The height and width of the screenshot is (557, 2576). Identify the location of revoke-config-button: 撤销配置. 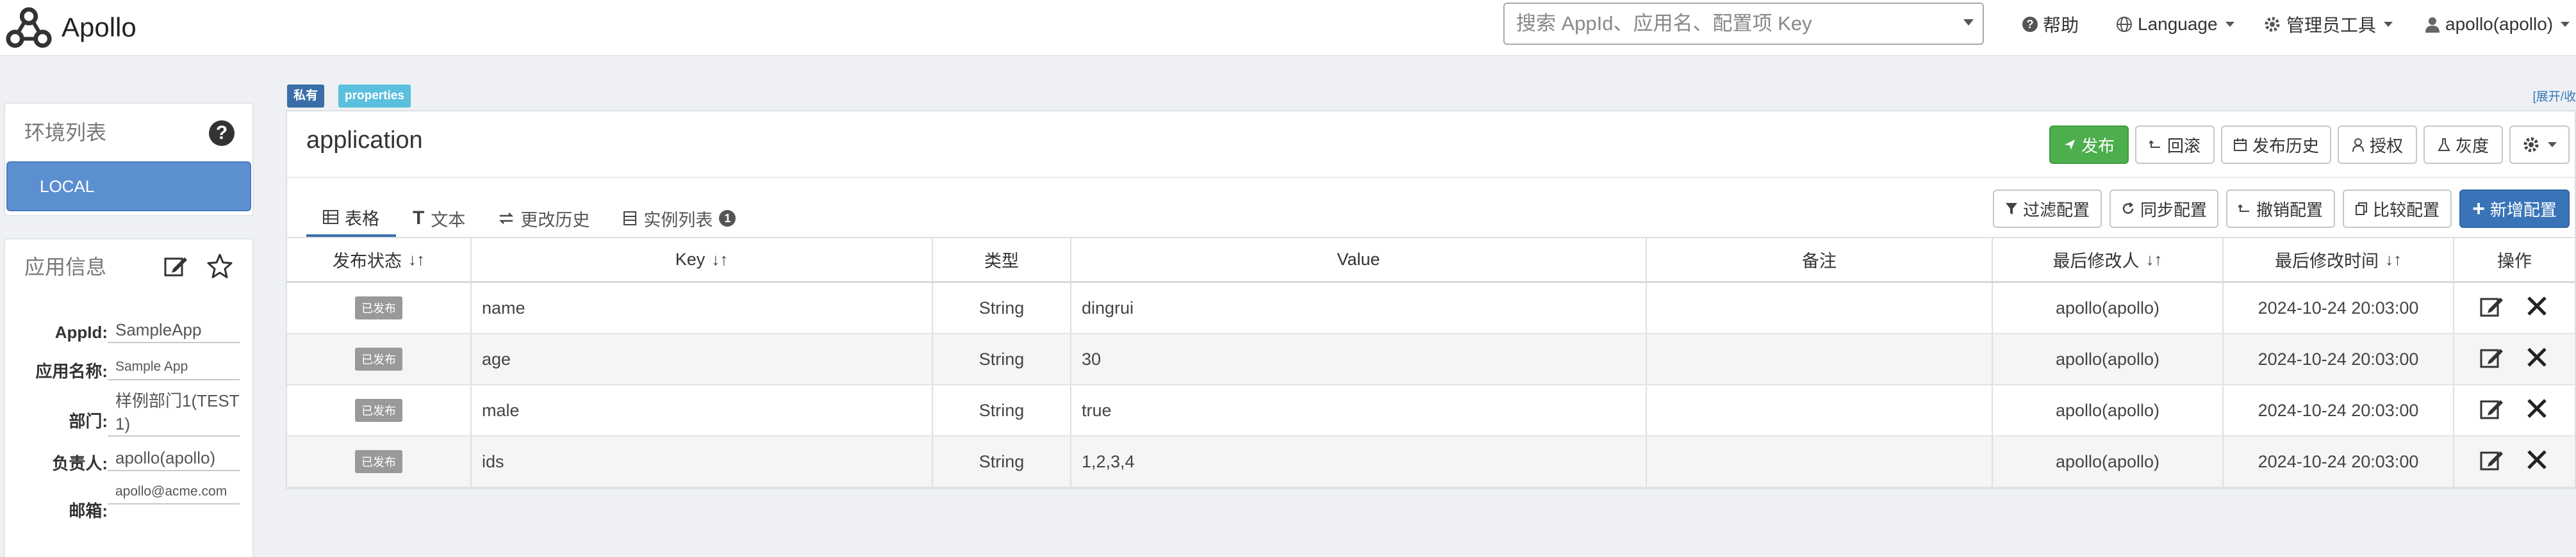
(2280, 209).